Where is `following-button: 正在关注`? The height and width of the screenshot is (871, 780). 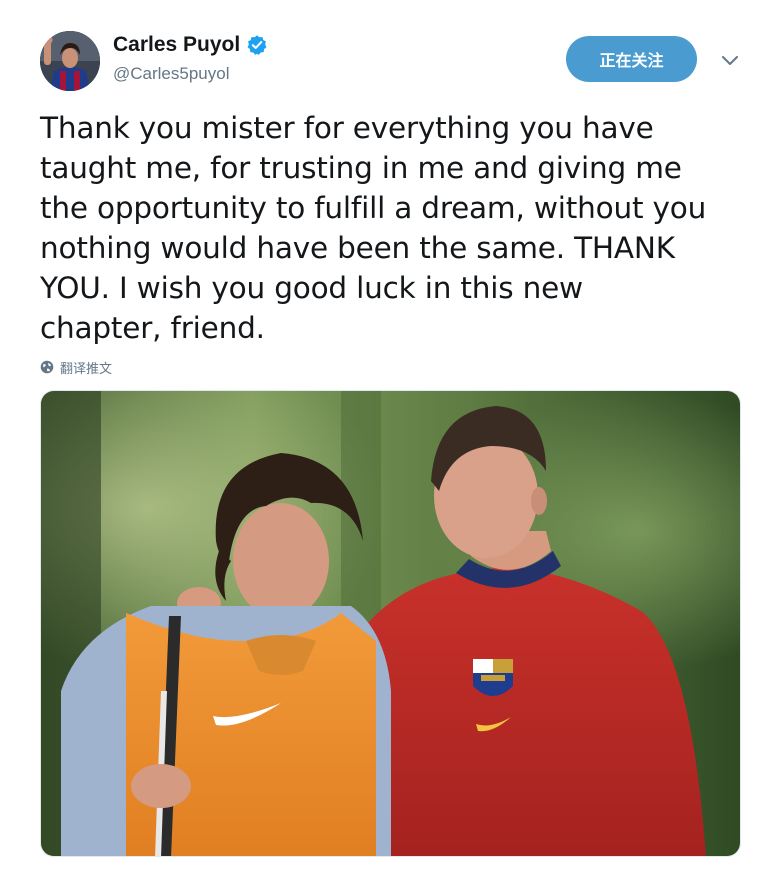 following-button: 正在关注 is located at coordinates (631, 59).